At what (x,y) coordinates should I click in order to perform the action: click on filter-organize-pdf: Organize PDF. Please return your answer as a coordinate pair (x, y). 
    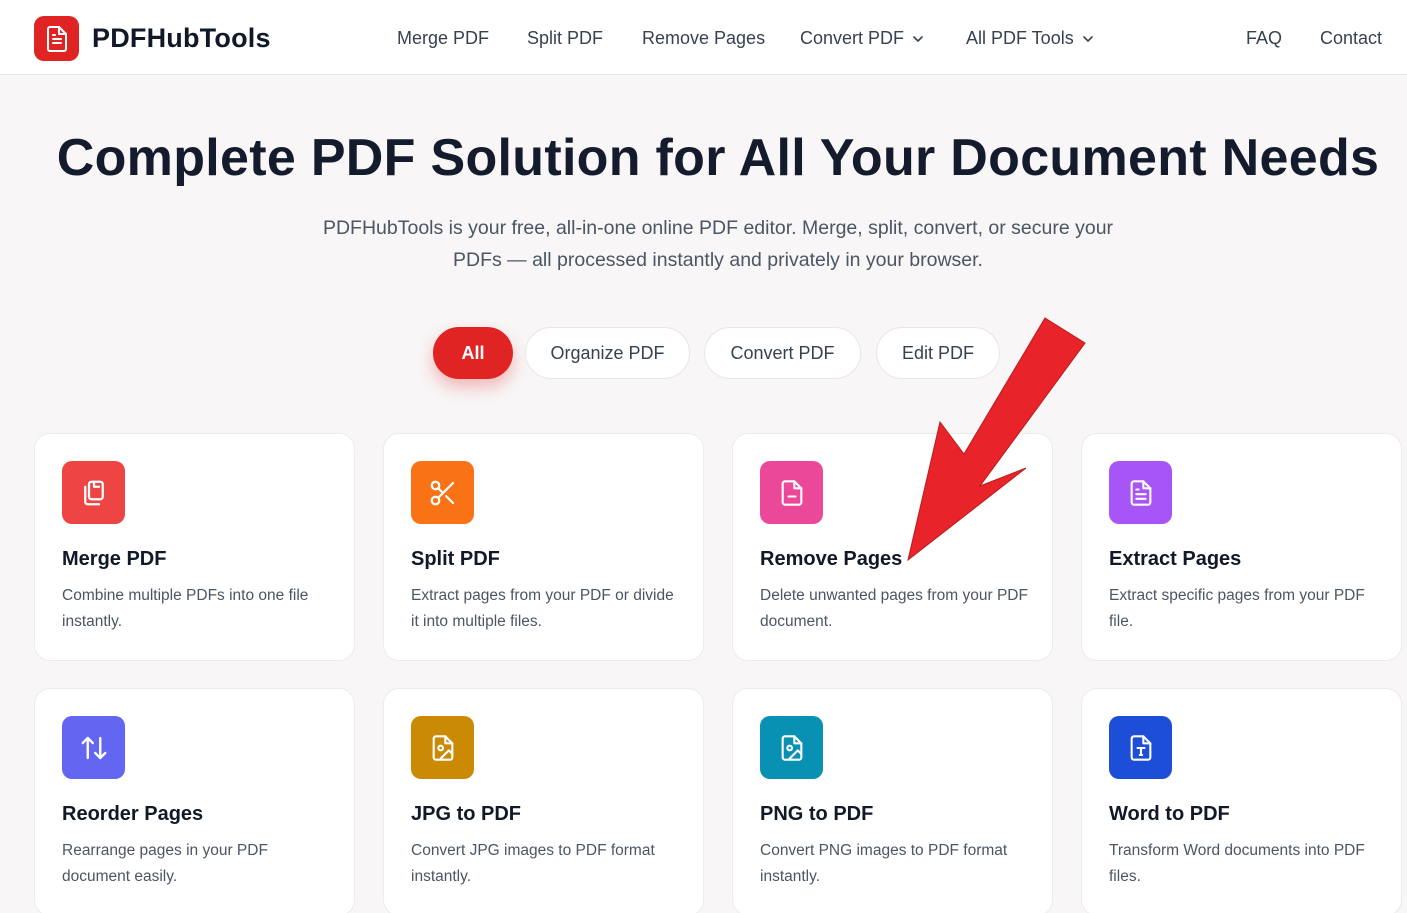
    Looking at the image, I should click on (607, 353).